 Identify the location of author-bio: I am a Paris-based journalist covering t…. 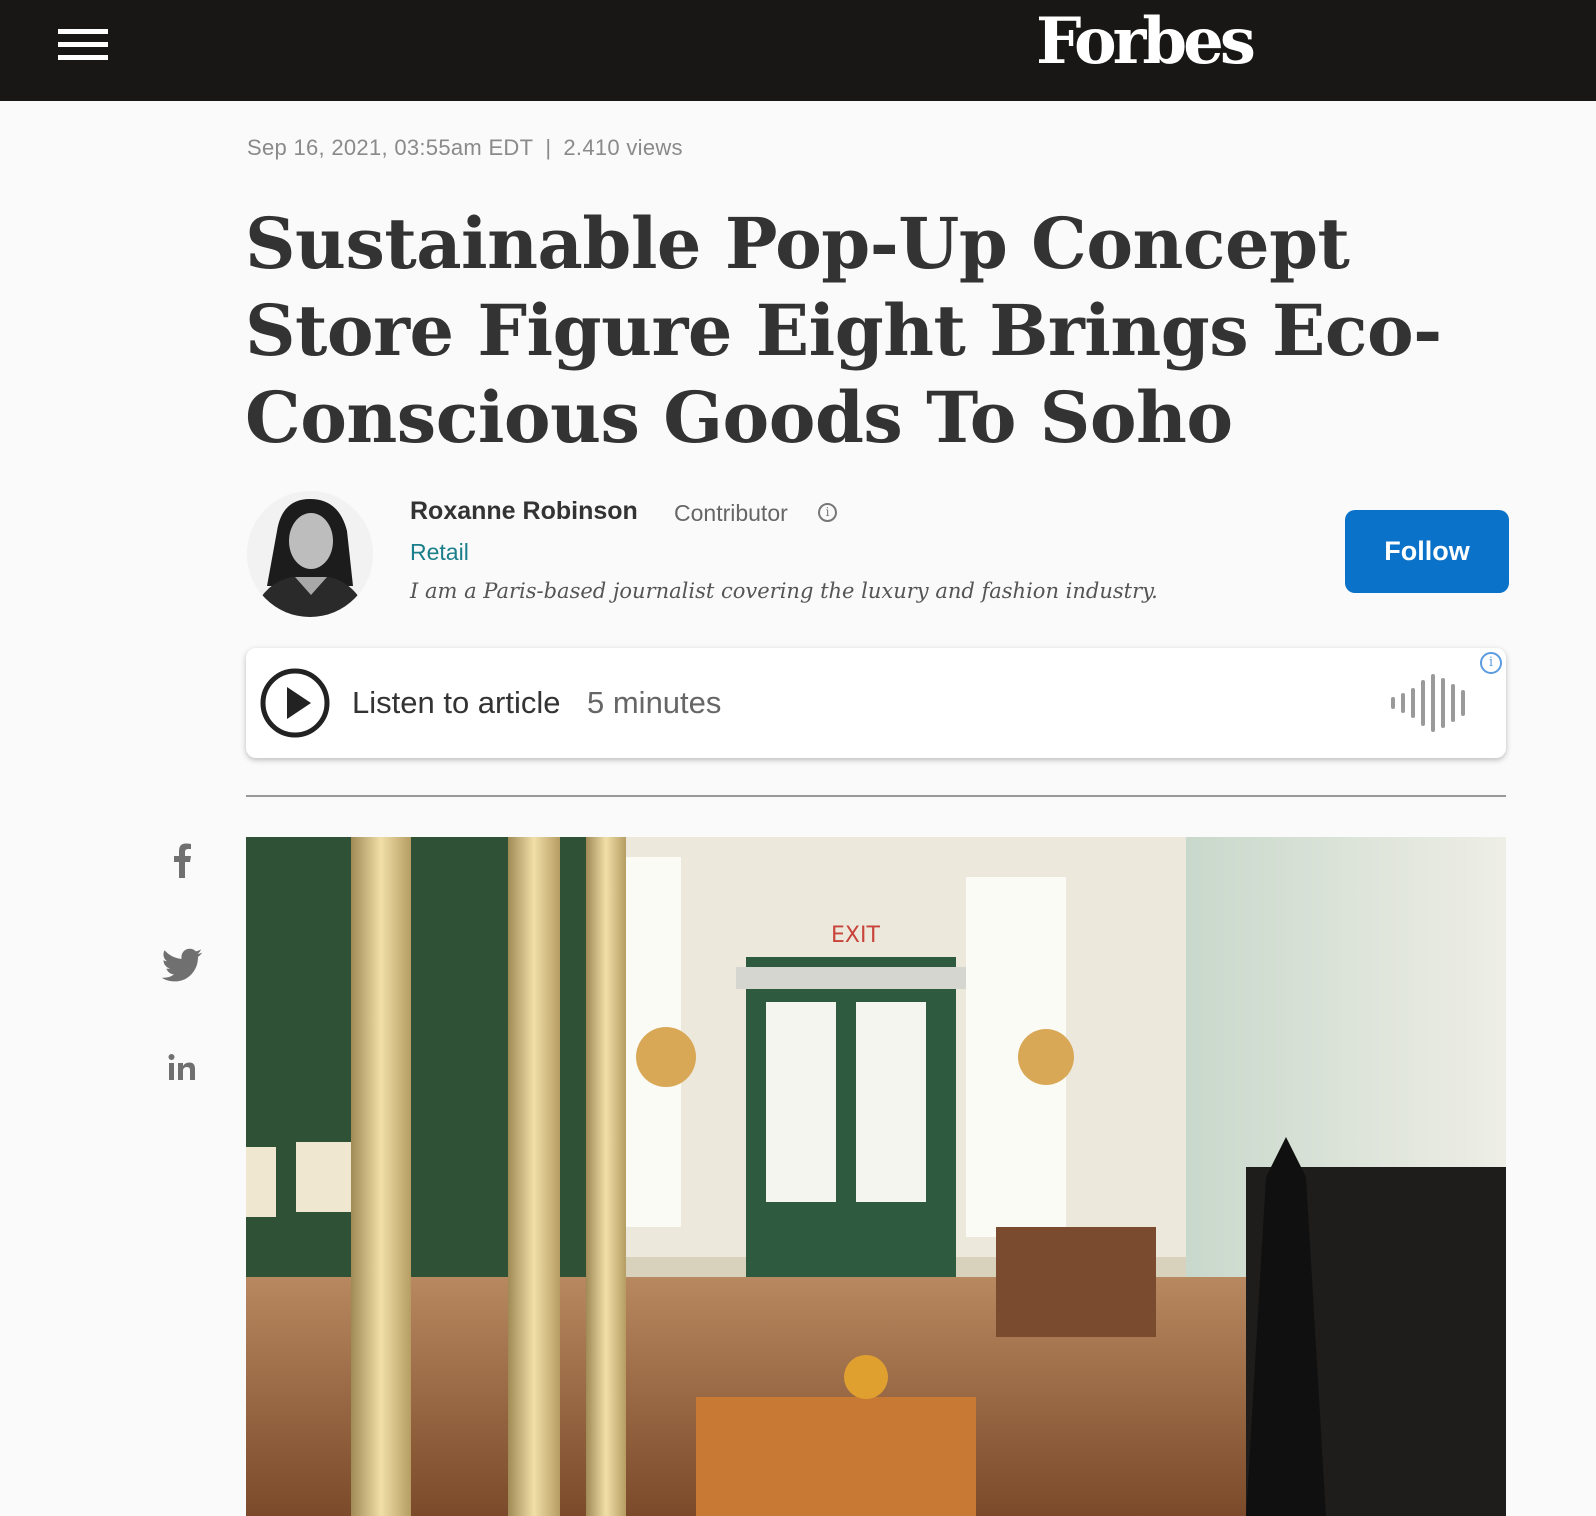
(784, 591).